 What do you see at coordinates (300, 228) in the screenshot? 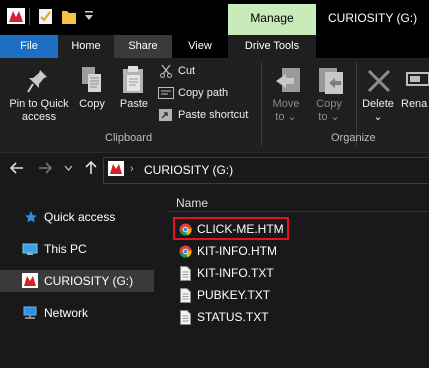
I see `list-item: CLICK-ME.HTM` at bounding box center [300, 228].